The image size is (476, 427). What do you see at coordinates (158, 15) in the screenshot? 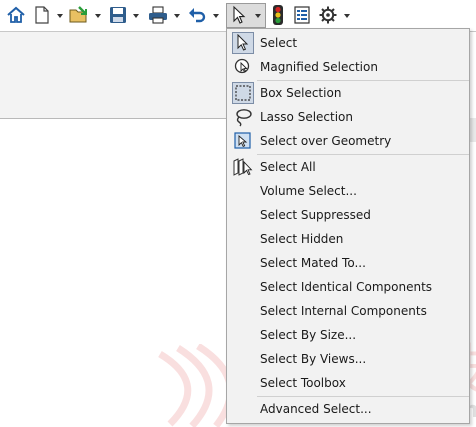
I see `print-icon` at bounding box center [158, 15].